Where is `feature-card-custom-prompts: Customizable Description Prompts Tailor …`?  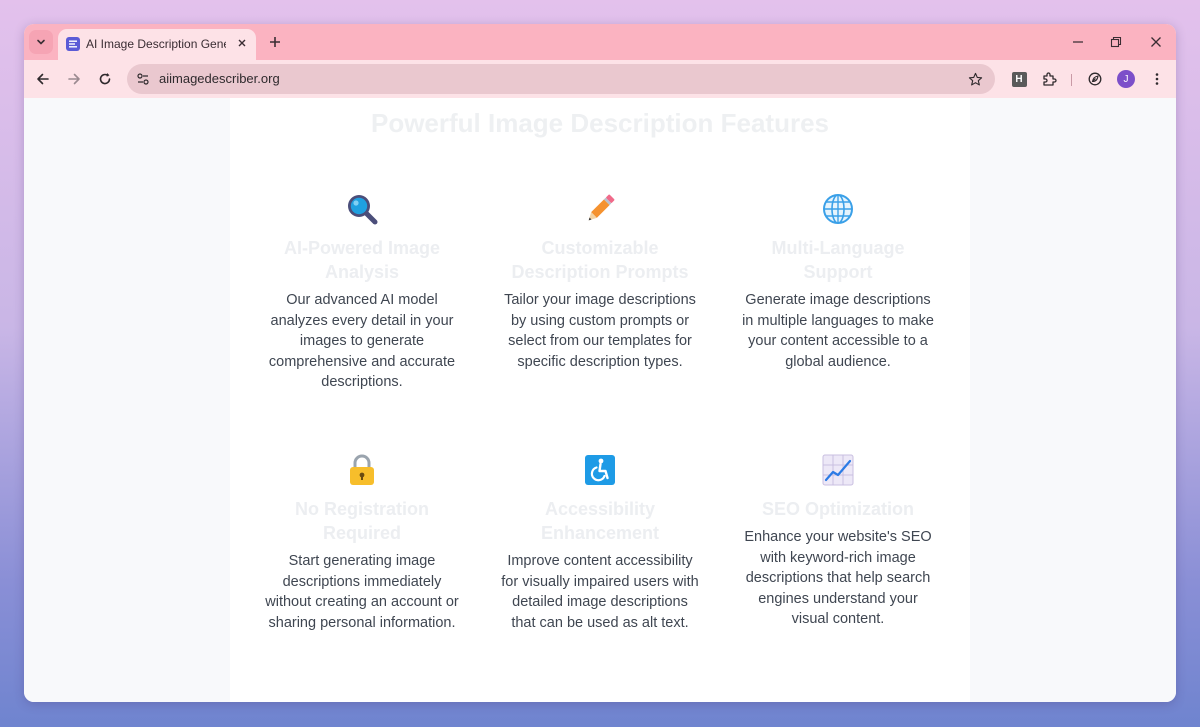
feature-card-custom-prompts: Customizable Description Prompts Tailor … is located at coordinates (600, 282).